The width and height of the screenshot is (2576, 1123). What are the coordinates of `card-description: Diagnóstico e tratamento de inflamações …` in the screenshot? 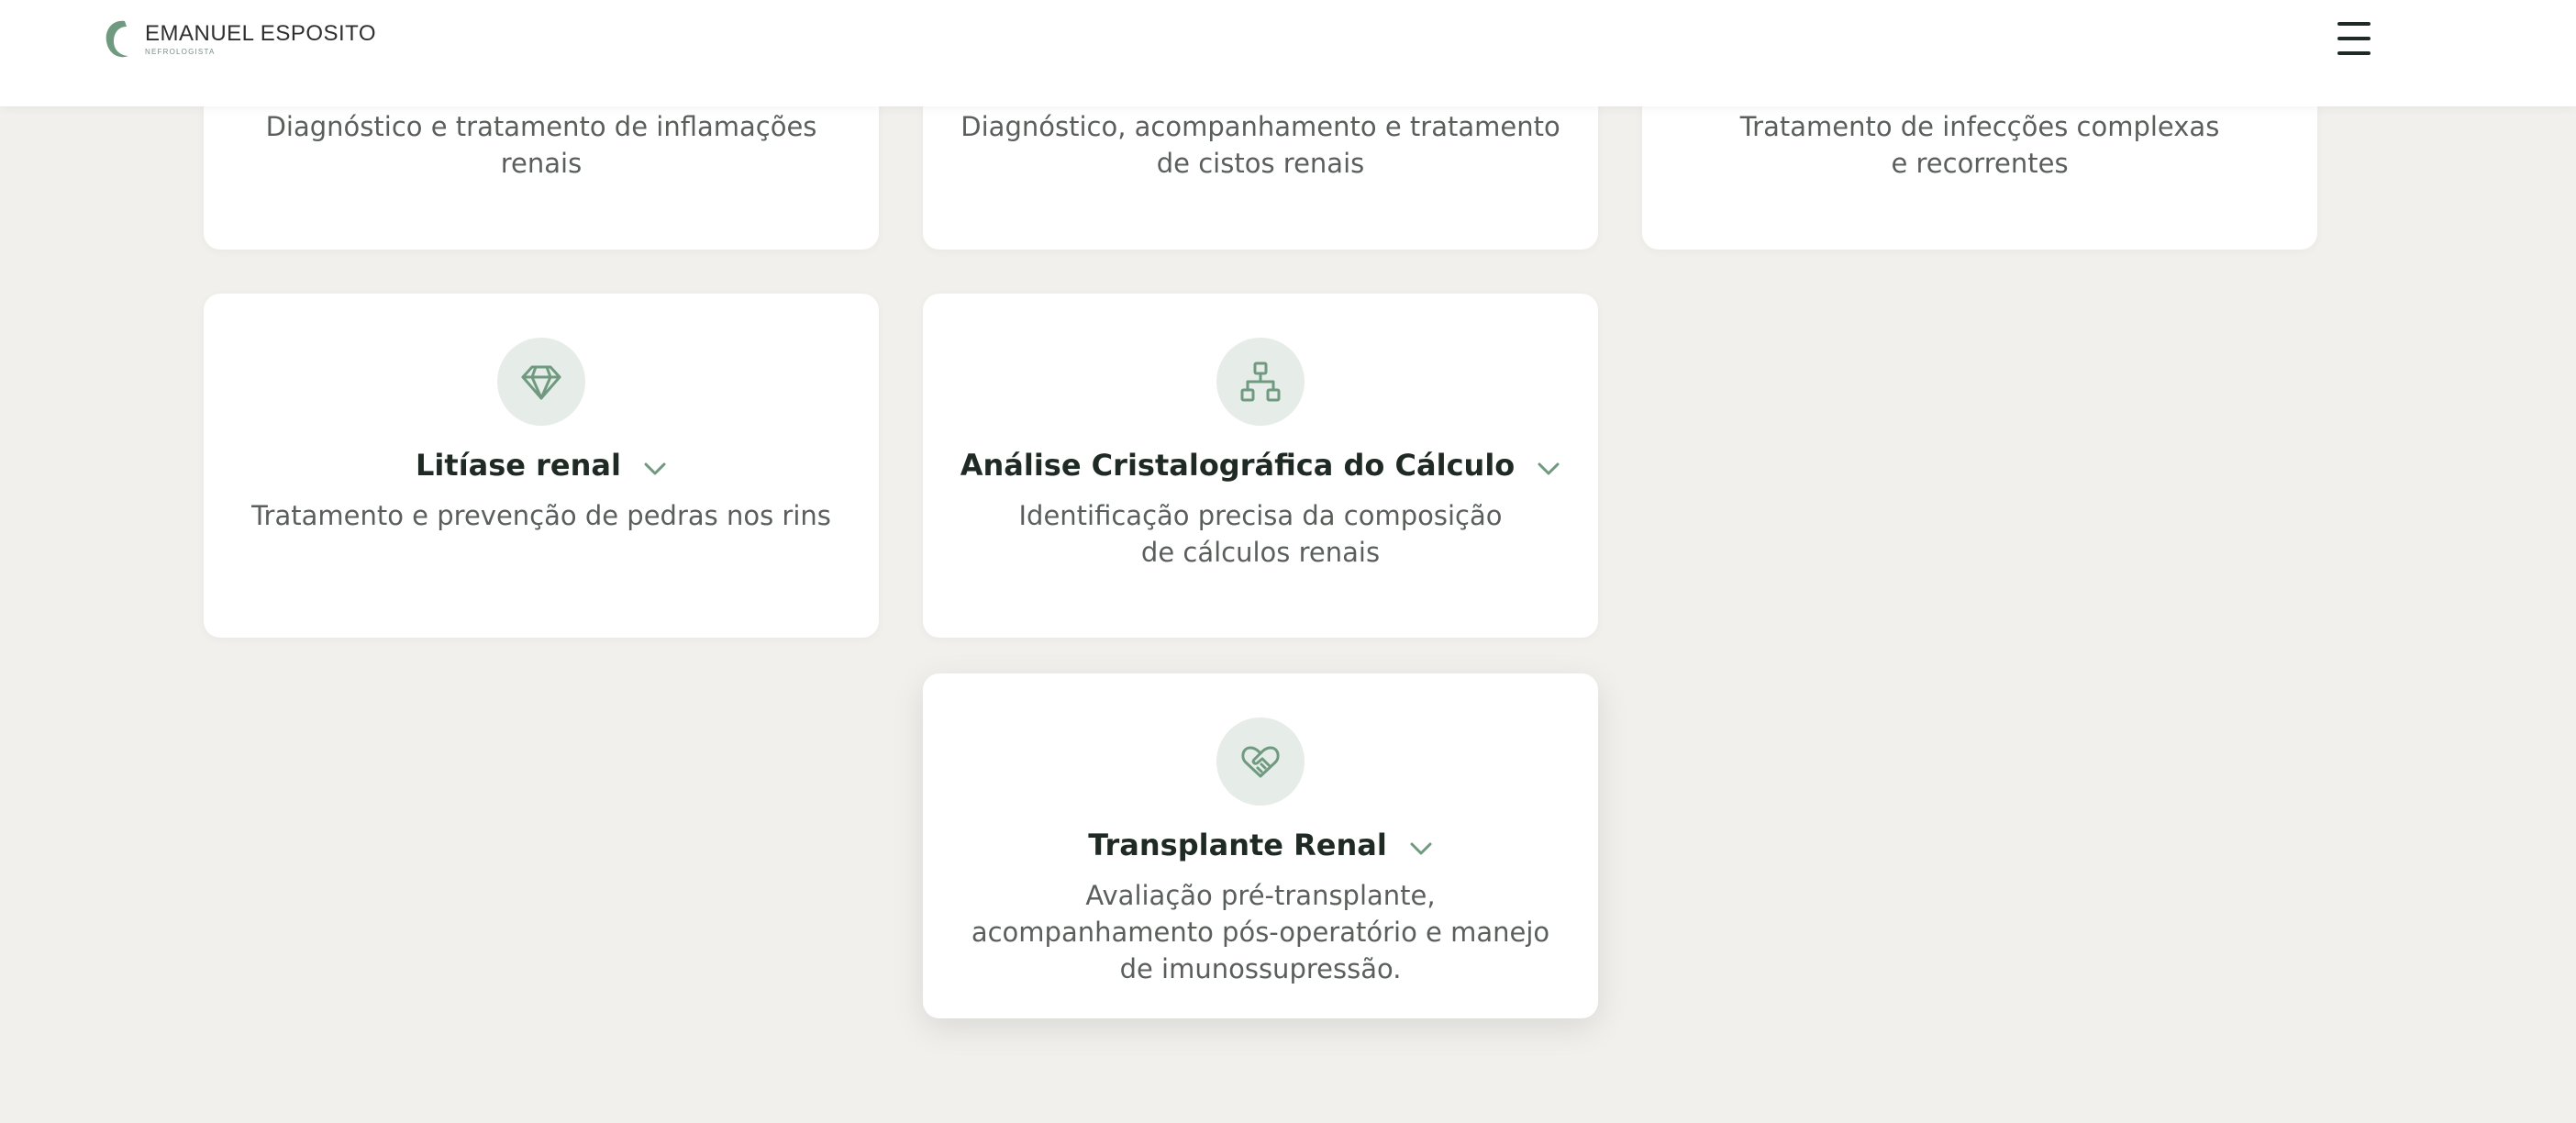 It's located at (541, 145).